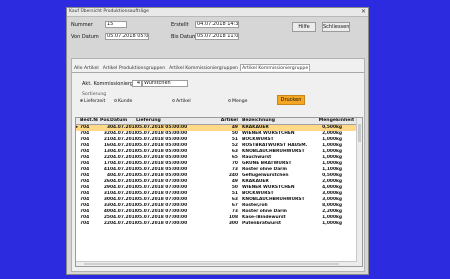 Image resolution: width=450 pixels, height=279 pixels. Describe the element at coordinates (359, 192) in the screenshot. I see `vertical-scrollbar` at that location.